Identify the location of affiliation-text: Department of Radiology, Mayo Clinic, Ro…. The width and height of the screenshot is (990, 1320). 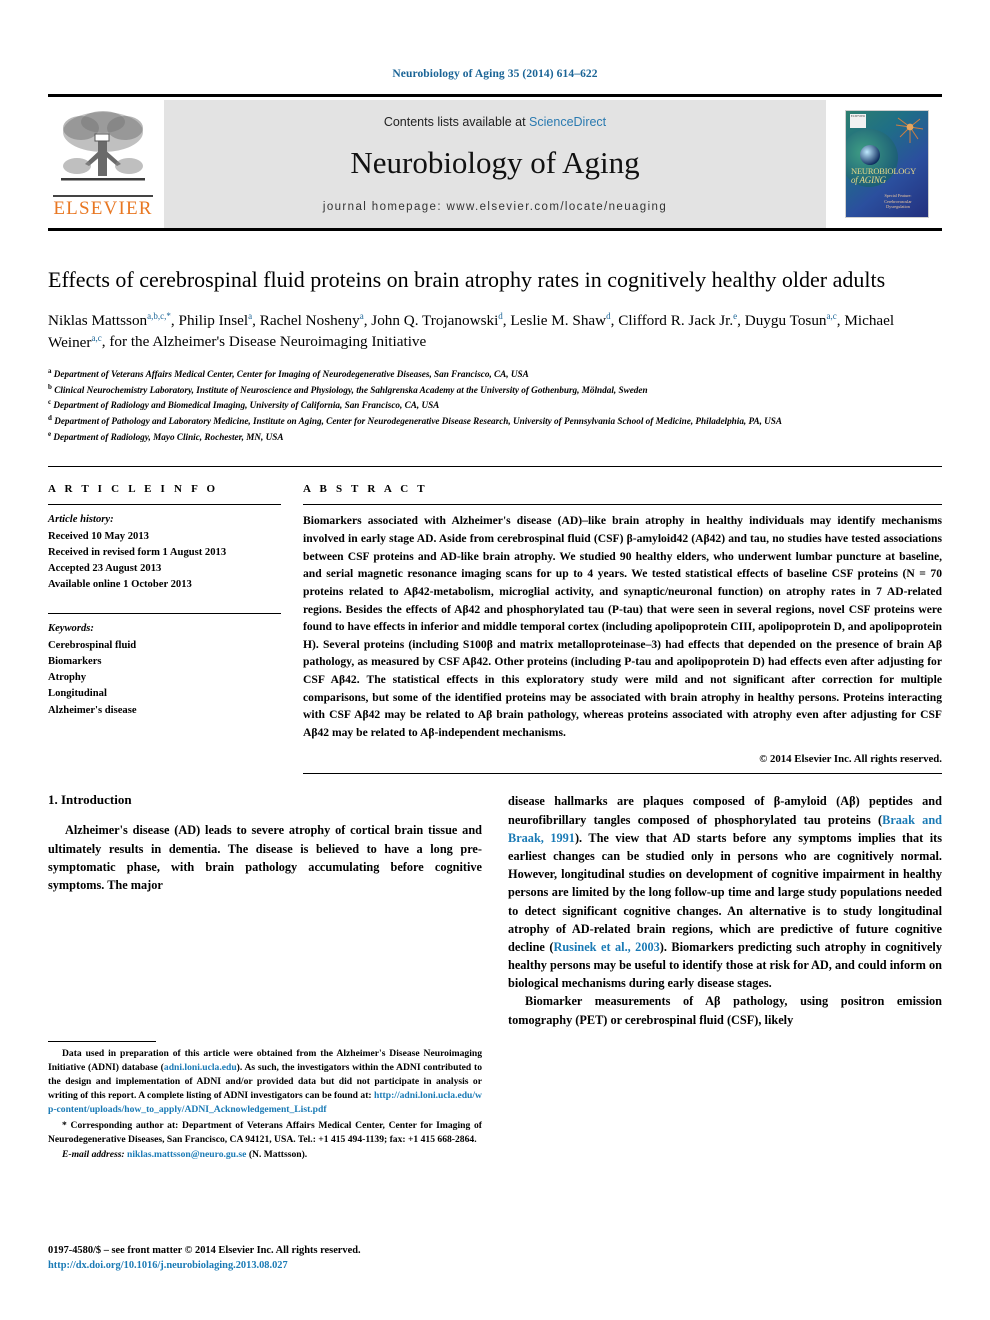
(168, 436).